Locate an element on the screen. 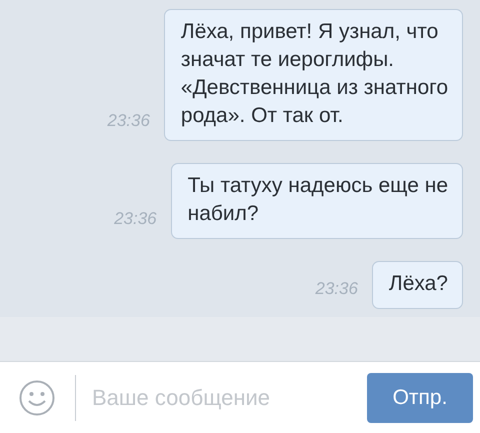 Image resolution: width=480 pixels, height=433 pixels. send-button: Отпр. is located at coordinates (420, 397).